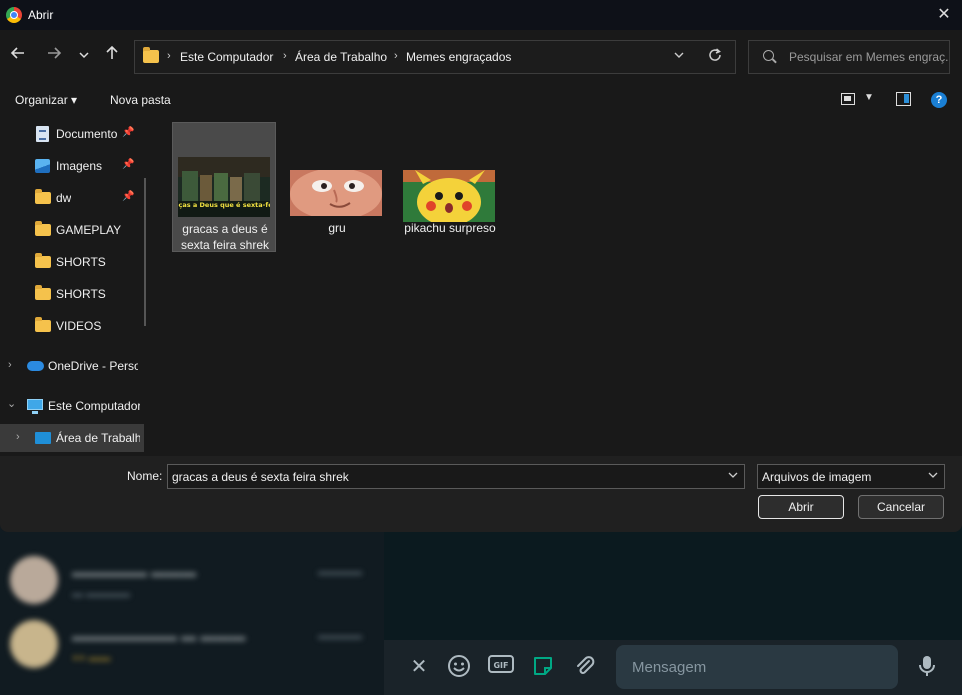  What do you see at coordinates (35, 366) in the screenshot?
I see `onedrive-icon` at bounding box center [35, 366].